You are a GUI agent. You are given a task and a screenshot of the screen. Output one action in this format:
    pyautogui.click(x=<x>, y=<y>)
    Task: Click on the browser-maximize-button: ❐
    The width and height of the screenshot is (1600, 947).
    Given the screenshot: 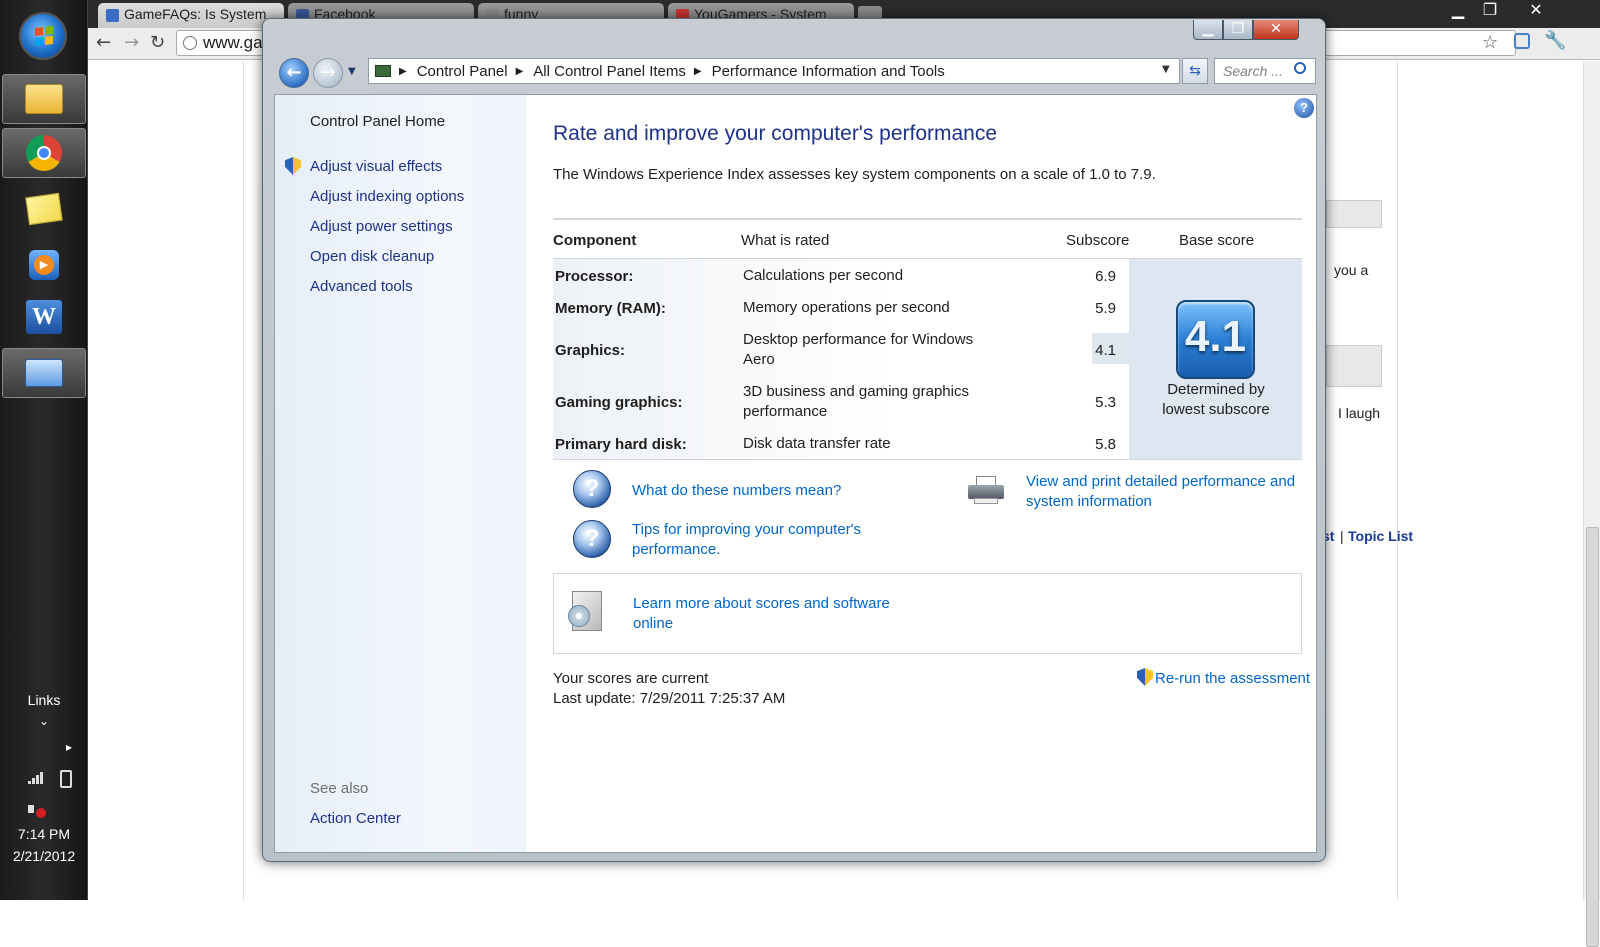 What is the action you would take?
    pyautogui.click(x=1490, y=11)
    